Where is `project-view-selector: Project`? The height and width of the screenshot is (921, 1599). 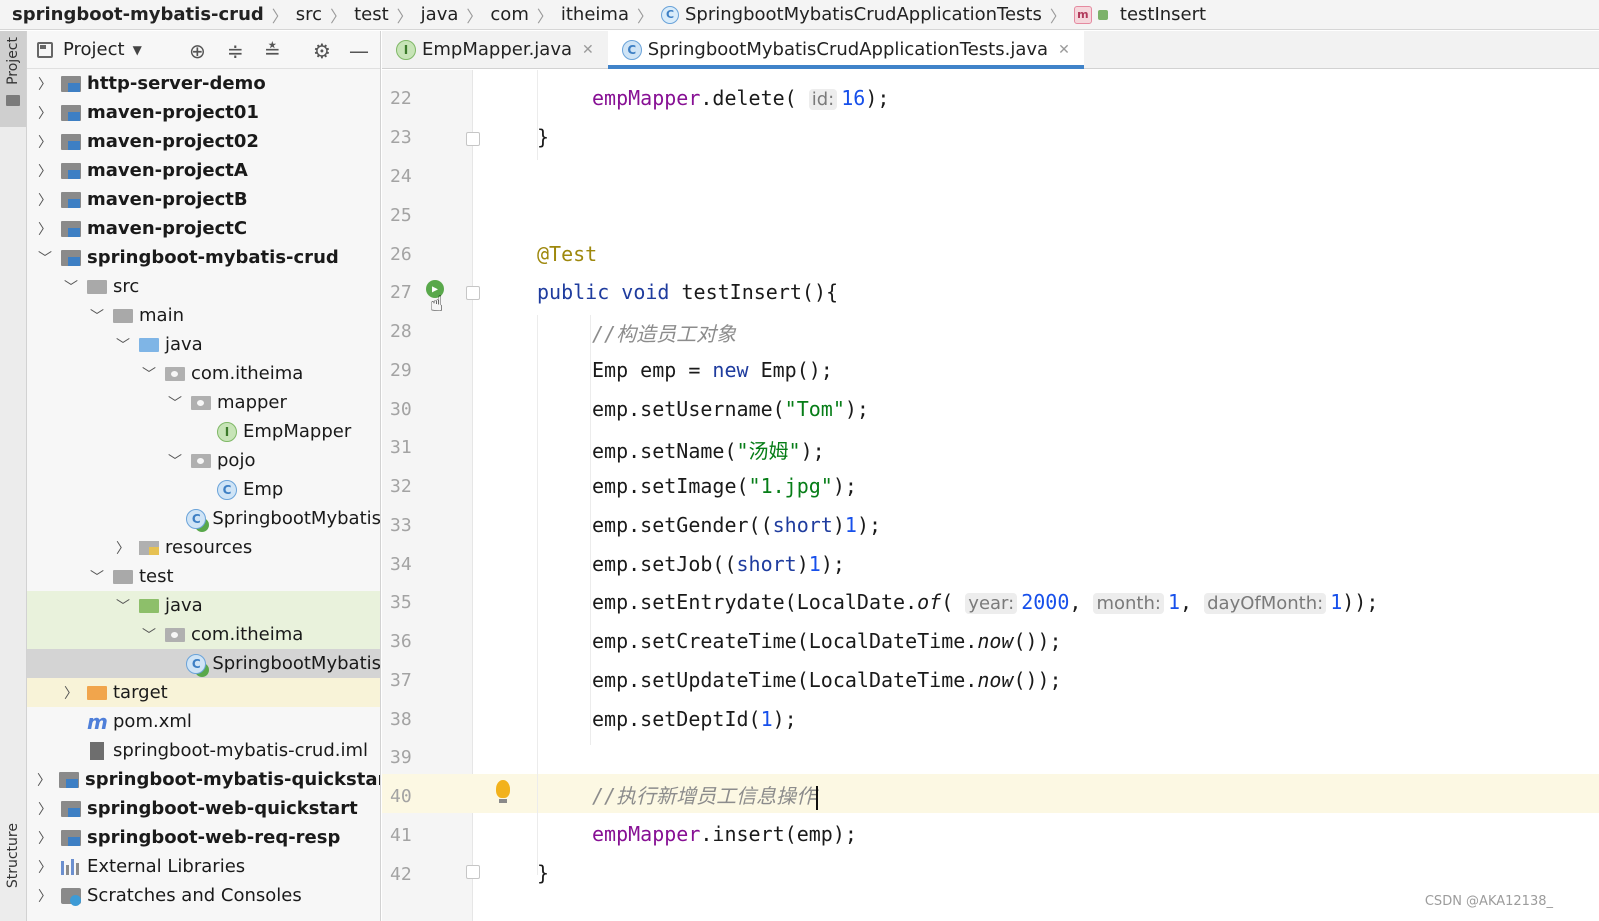 project-view-selector: Project is located at coordinates (94, 49).